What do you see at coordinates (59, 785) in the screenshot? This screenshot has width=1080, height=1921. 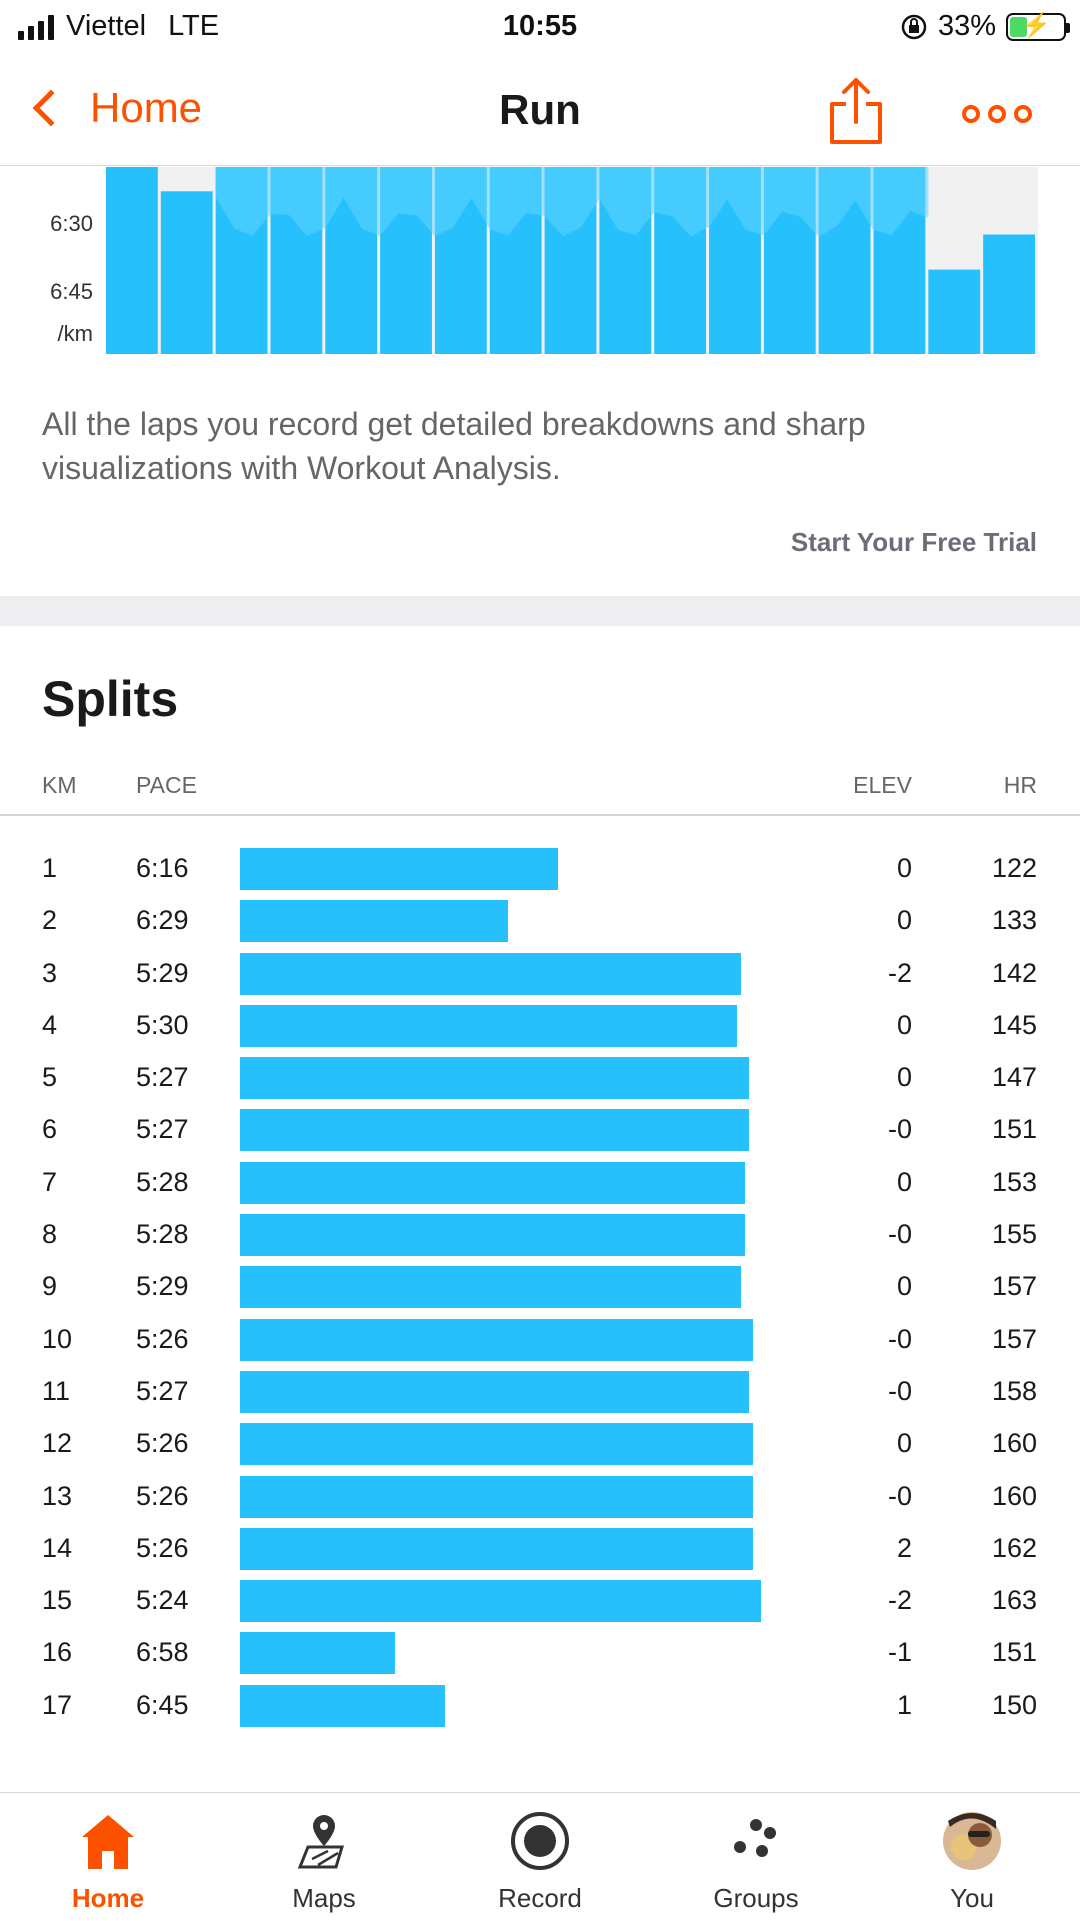 I see `header-km: KM` at bounding box center [59, 785].